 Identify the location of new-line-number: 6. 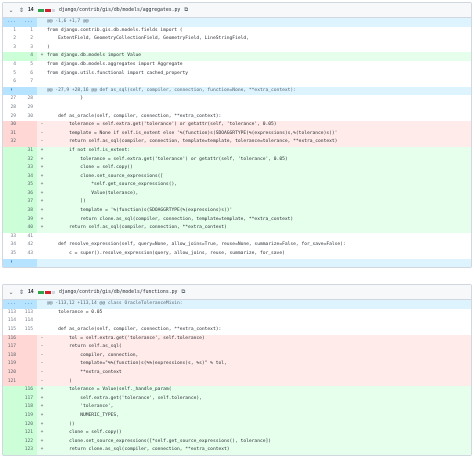
(28, 74).